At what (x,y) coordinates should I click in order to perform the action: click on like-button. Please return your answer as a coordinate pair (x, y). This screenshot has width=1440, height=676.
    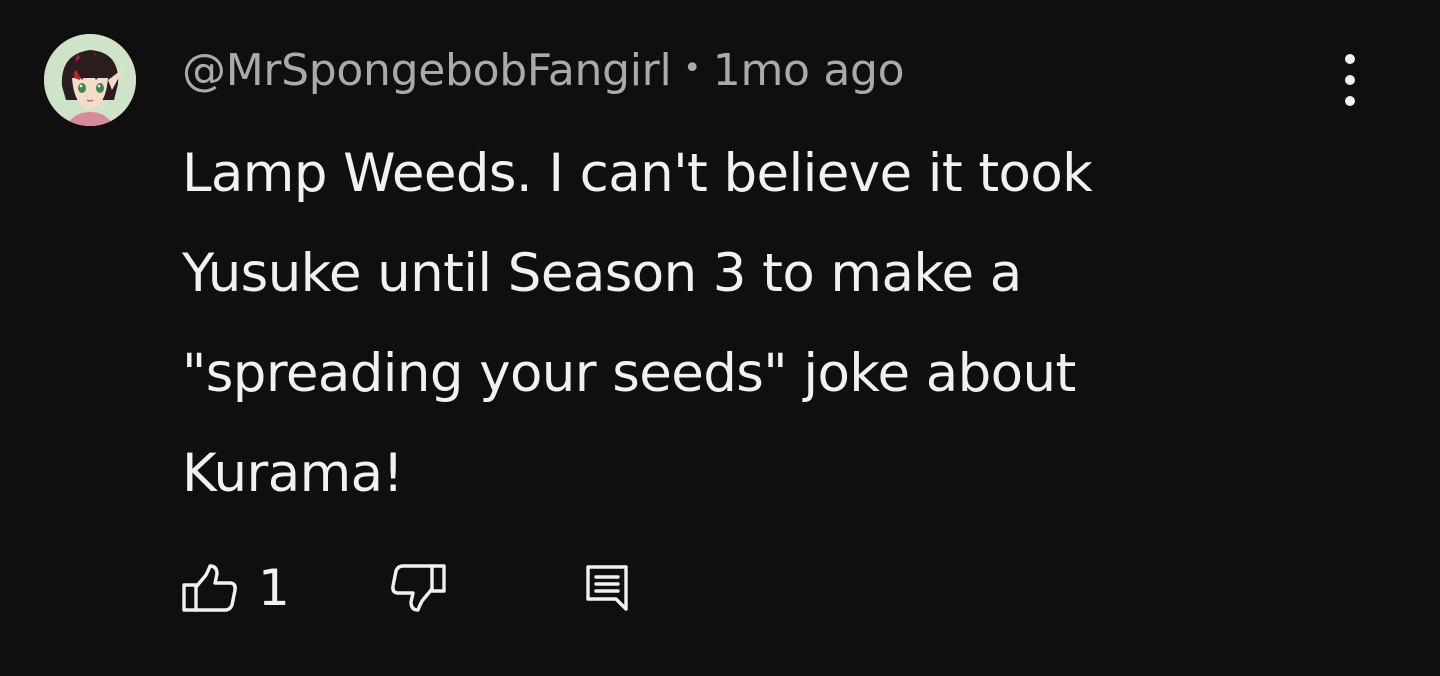
    Looking at the image, I should click on (210, 588).